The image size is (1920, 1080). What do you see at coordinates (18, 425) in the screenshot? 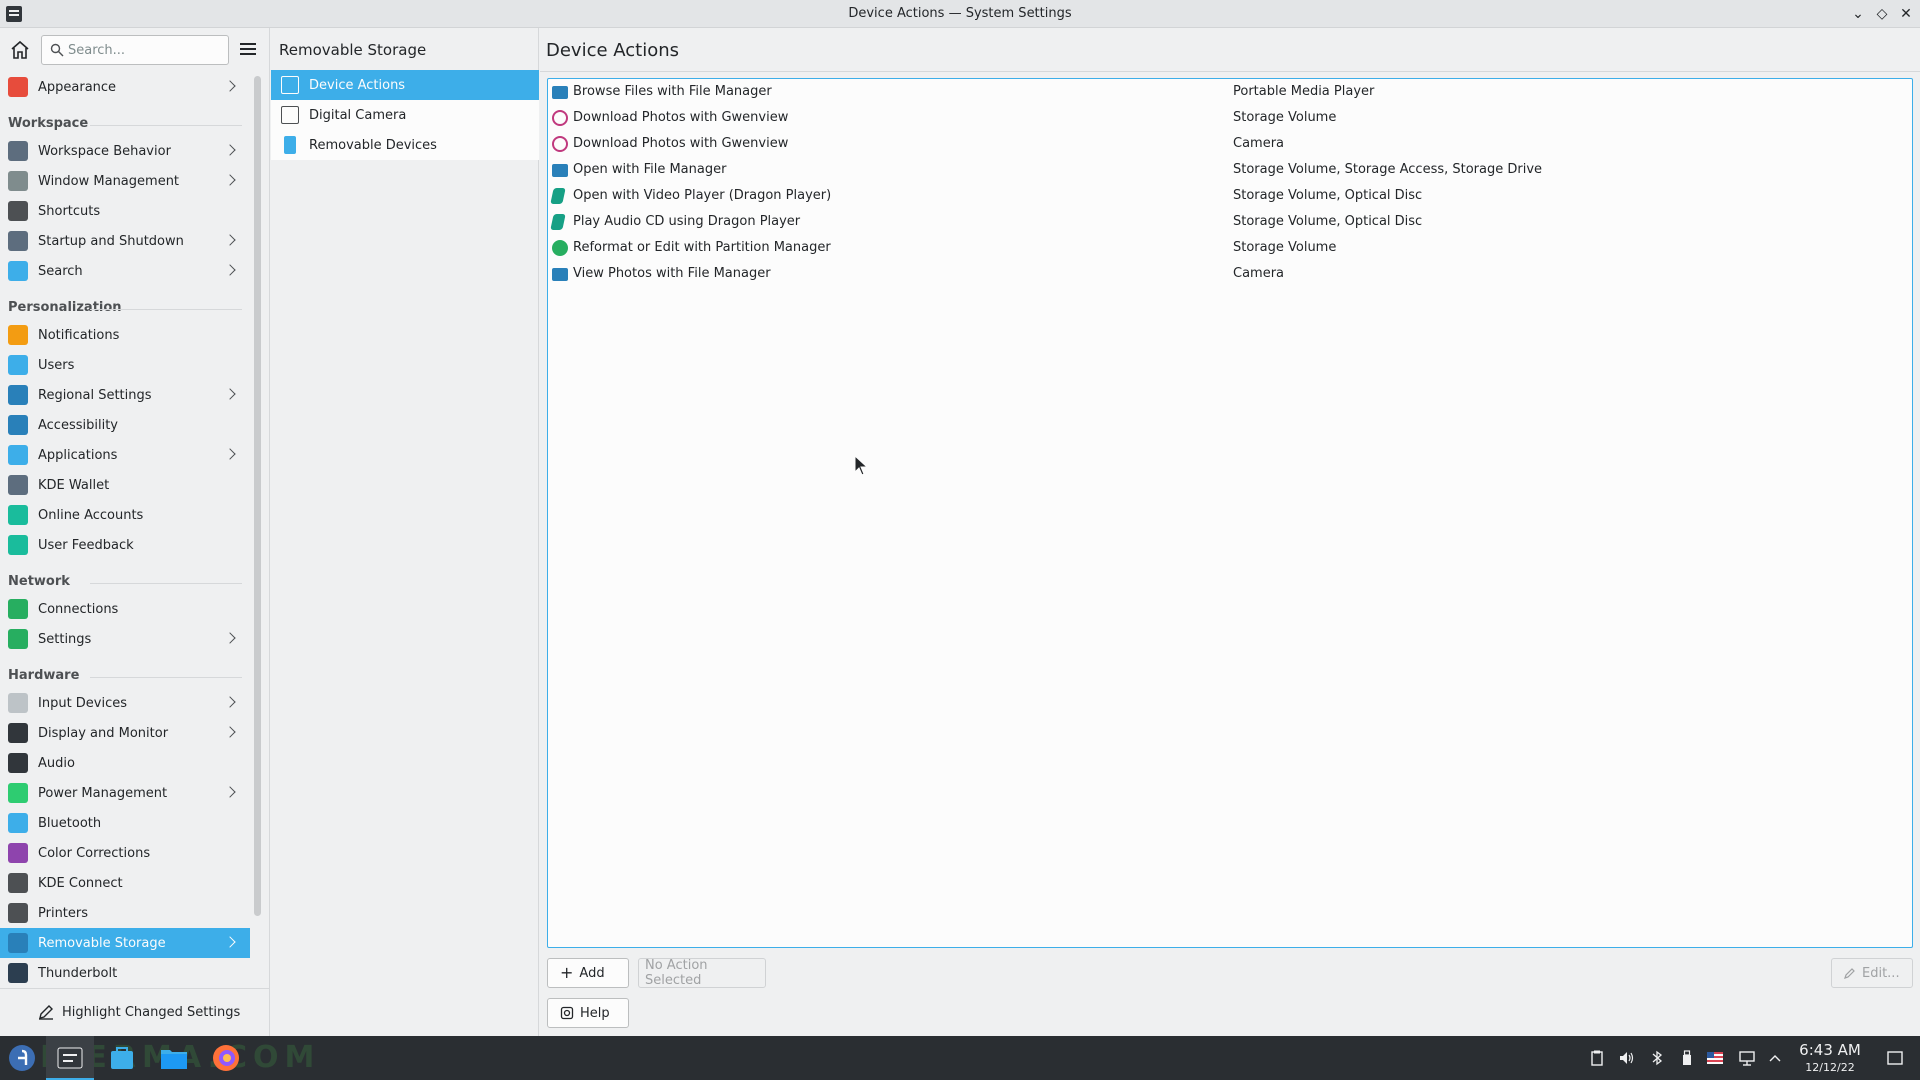
I see `accessibility-icon` at bounding box center [18, 425].